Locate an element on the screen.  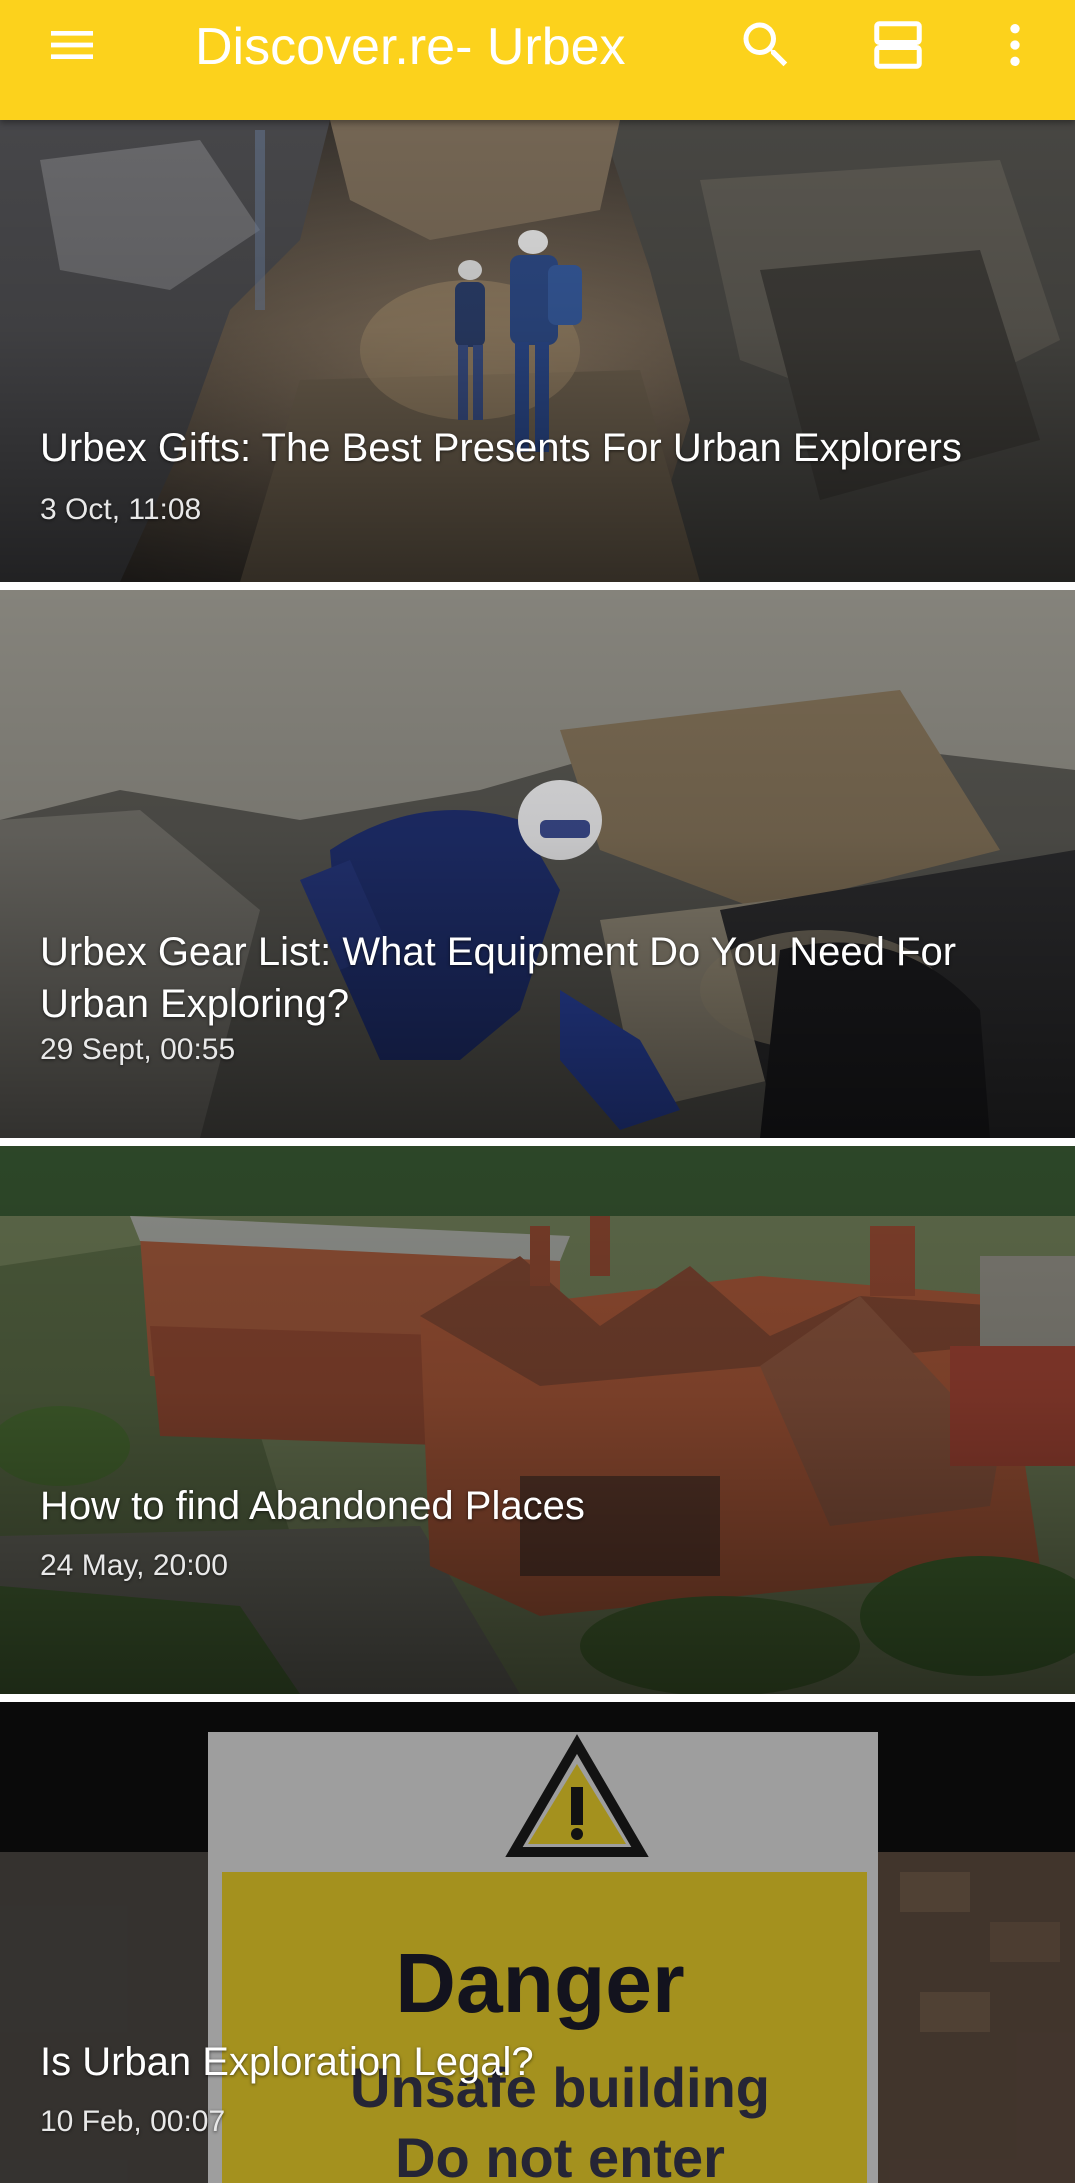
overflow-menu-button is located at coordinates (1015, 45).